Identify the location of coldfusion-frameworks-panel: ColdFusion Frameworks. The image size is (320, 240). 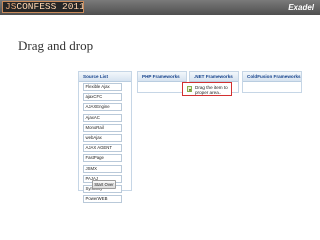
(272, 82).